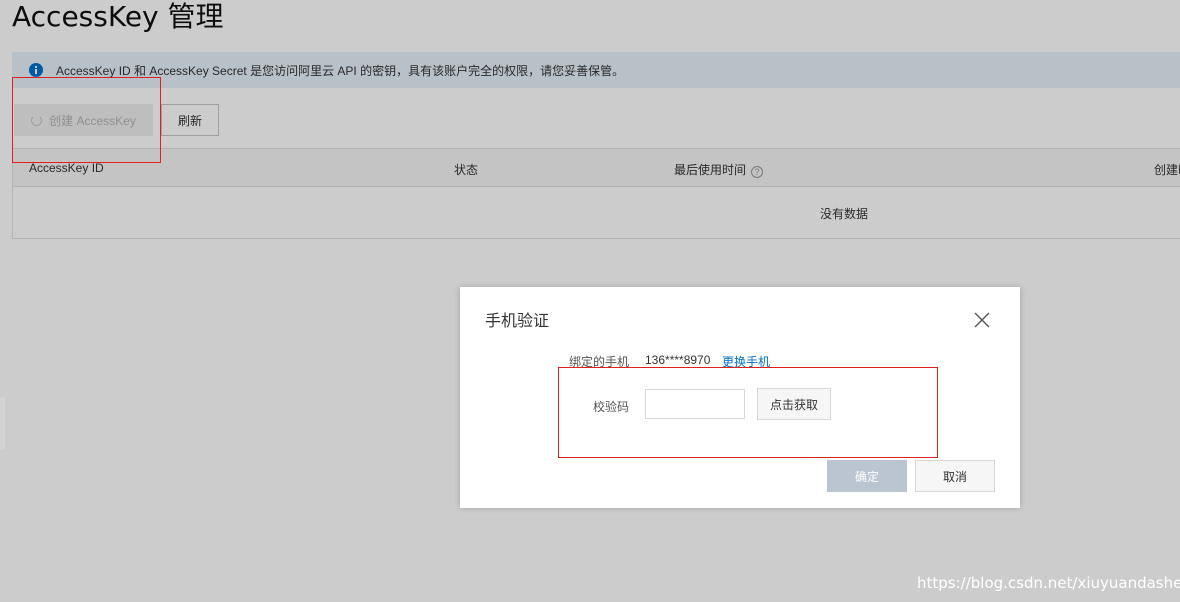 This screenshot has width=1180, height=602. Describe the element at coordinates (867, 476) in the screenshot. I see `confirm-button: 确定` at that location.